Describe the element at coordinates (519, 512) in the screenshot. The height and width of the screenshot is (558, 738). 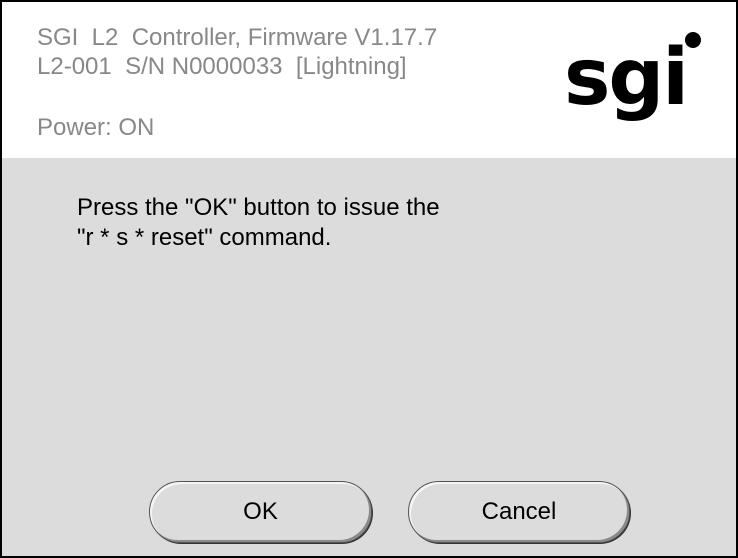
I see `cancel-button: Cancel` at that location.